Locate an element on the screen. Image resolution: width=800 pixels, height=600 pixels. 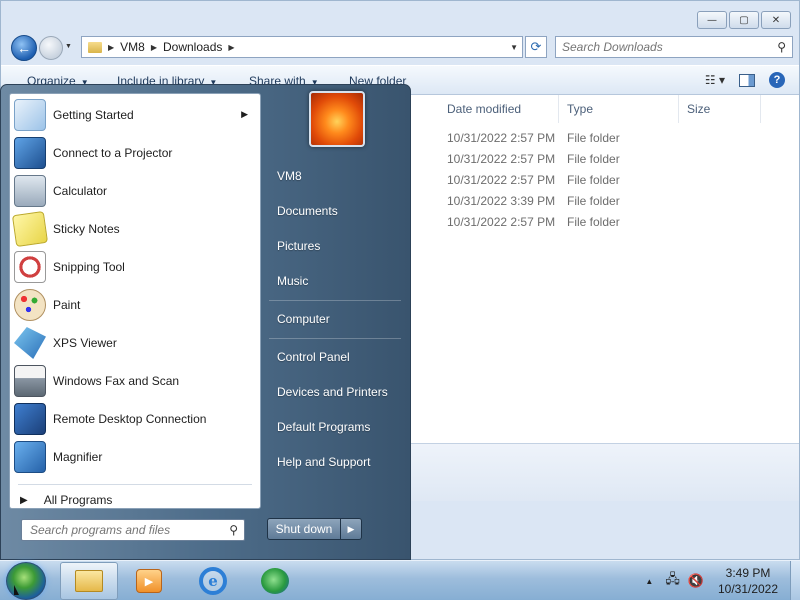
network-status-icon: 🖧 is located at coordinates (672, 581).